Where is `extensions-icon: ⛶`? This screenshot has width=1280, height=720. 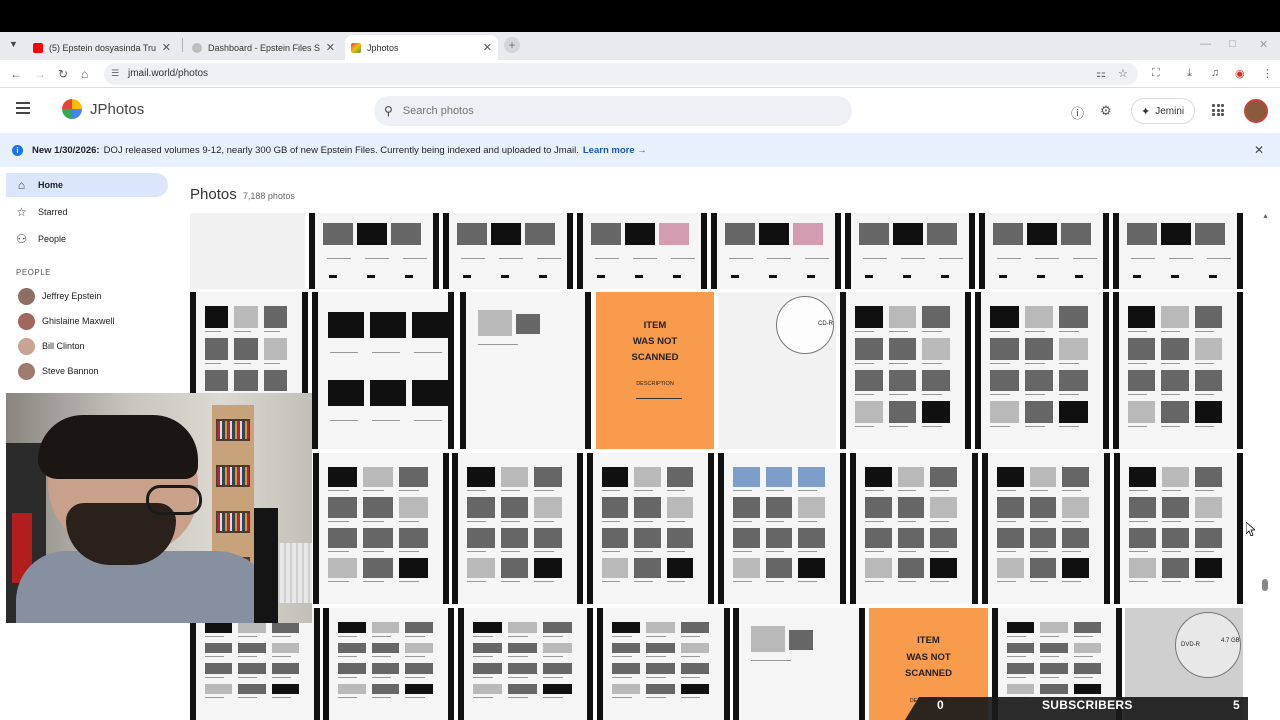
extensions-icon: ⛶ is located at coordinates (1156, 73).